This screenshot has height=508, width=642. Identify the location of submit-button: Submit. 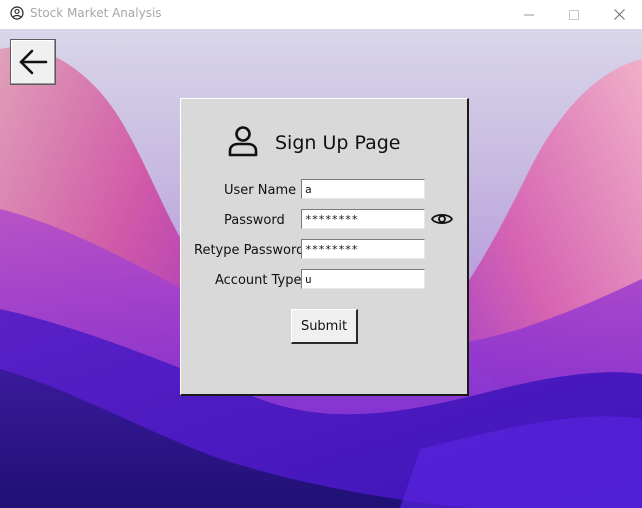
(324, 326).